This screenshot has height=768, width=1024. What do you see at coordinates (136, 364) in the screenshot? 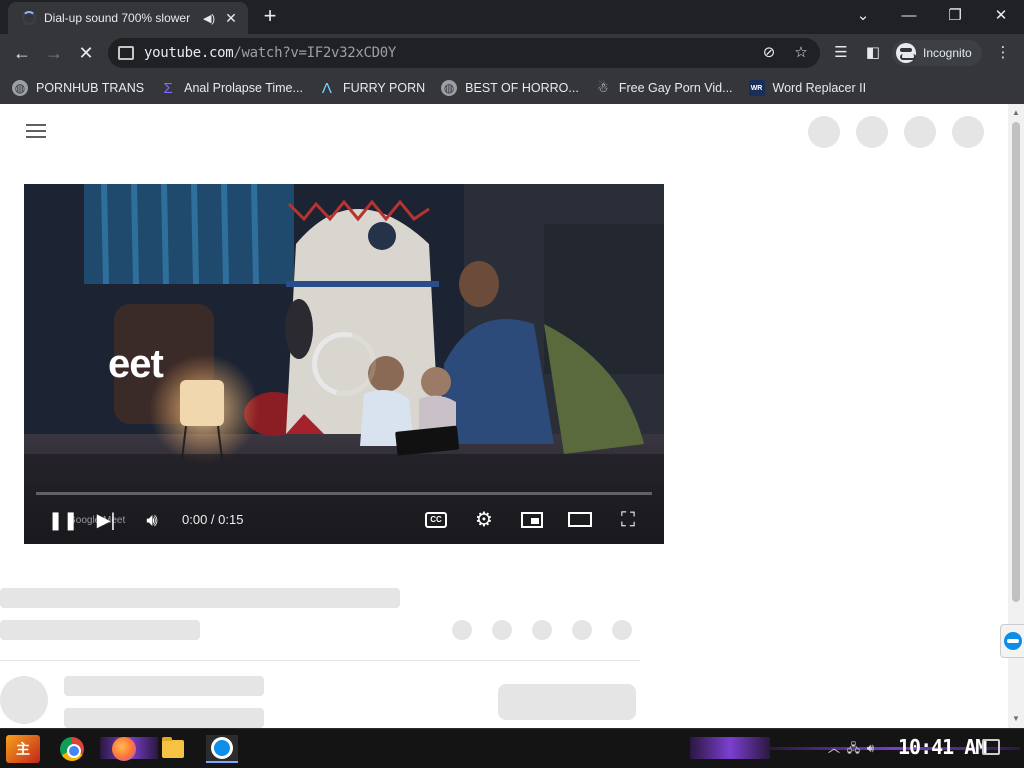
I see `video-overlay-text: eet` at bounding box center [136, 364].